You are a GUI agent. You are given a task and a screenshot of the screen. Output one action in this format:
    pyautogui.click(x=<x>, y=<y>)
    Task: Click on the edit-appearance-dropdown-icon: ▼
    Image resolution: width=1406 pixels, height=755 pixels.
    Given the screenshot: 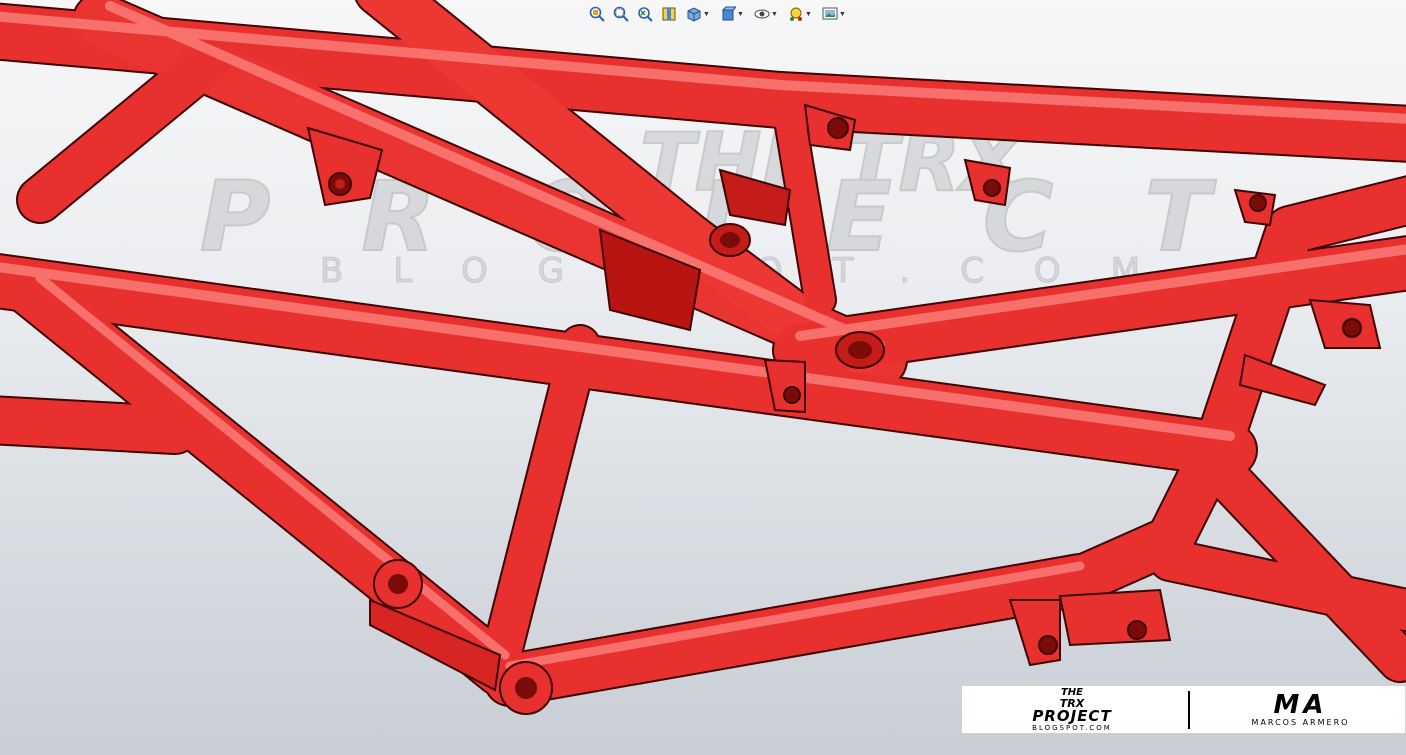 What is the action you would take?
    pyautogui.click(x=808, y=14)
    